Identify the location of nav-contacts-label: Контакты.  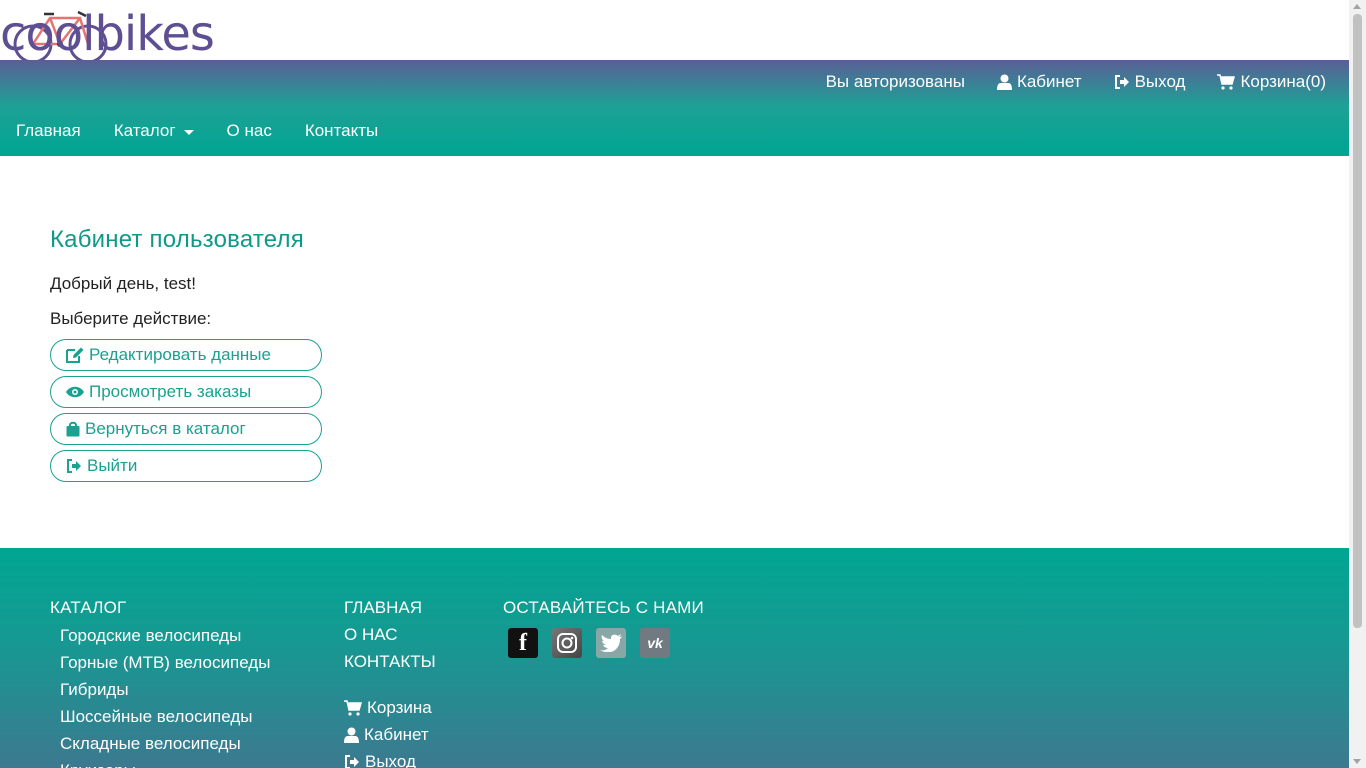
(341, 130).